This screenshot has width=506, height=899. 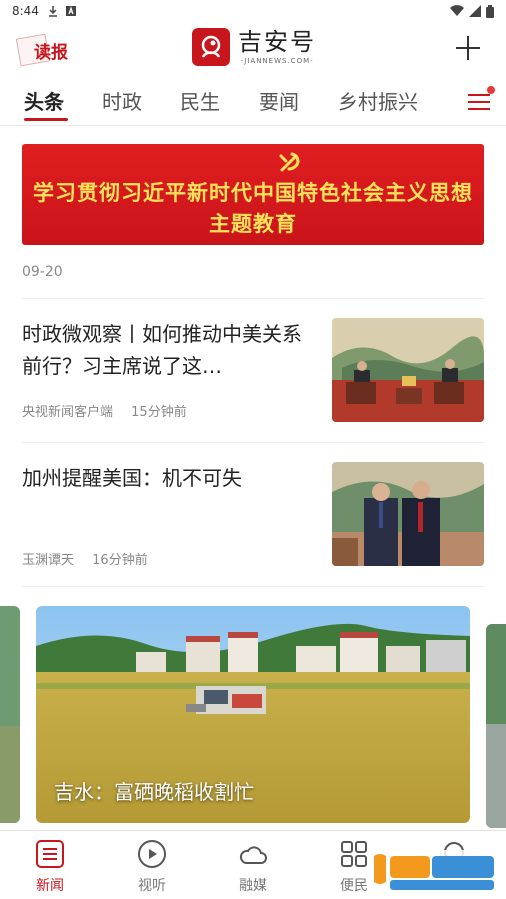 What do you see at coordinates (48, 560) in the screenshot?
I see `news-source: 玉渊谭天` at bounding box center [48, 560].